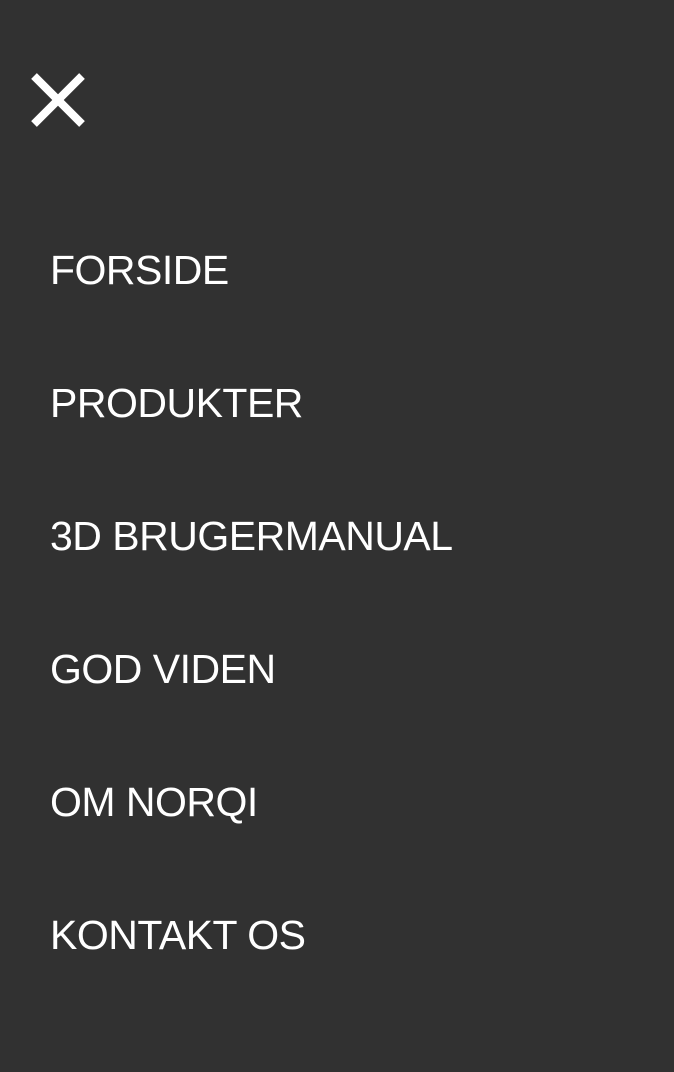 This screenshot has height=1072, width=674. What do you see at coordinates (176, 403) in the screenshot?
I see `nav-item-produkter: PRODUKTER` at bounding box center [176, 403].